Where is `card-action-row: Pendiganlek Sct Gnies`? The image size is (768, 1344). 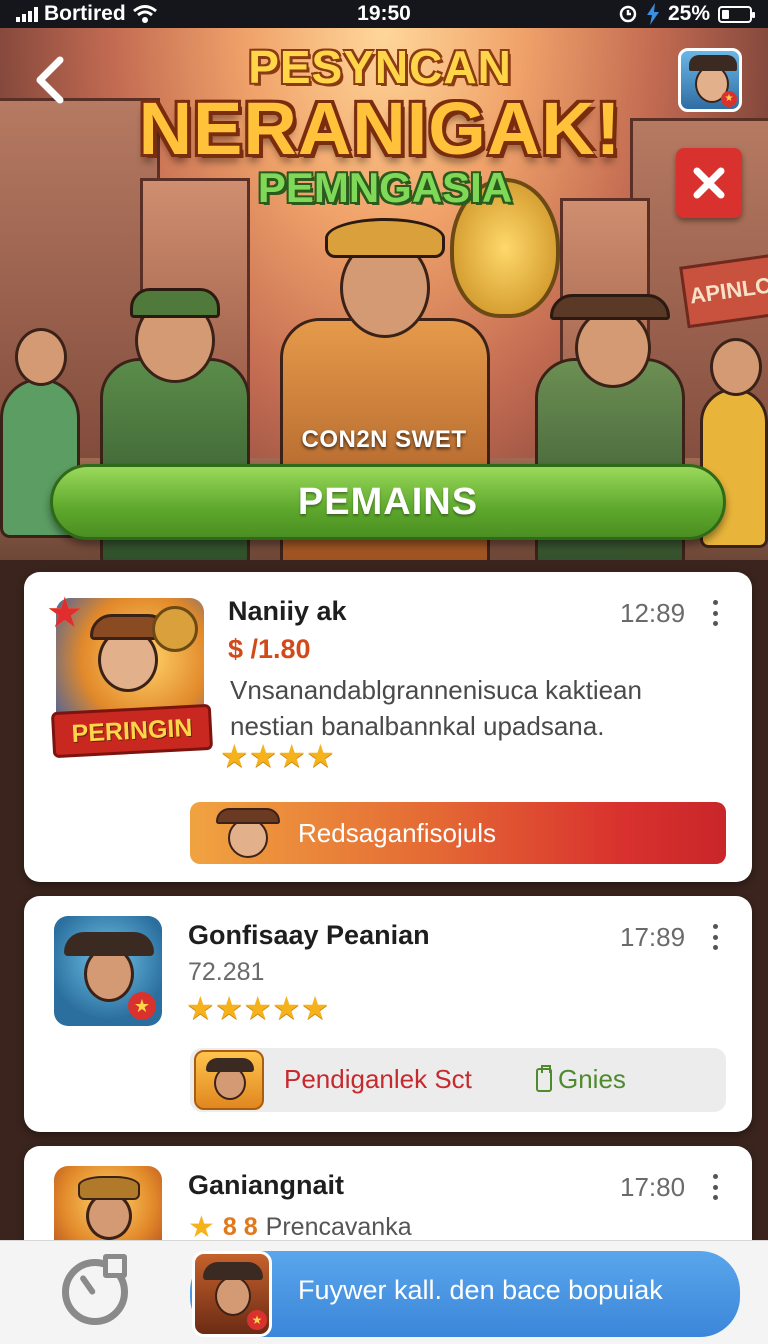
card-action-row: Pendiganlek Sct Gnies is located at coordinates (458, 1080).